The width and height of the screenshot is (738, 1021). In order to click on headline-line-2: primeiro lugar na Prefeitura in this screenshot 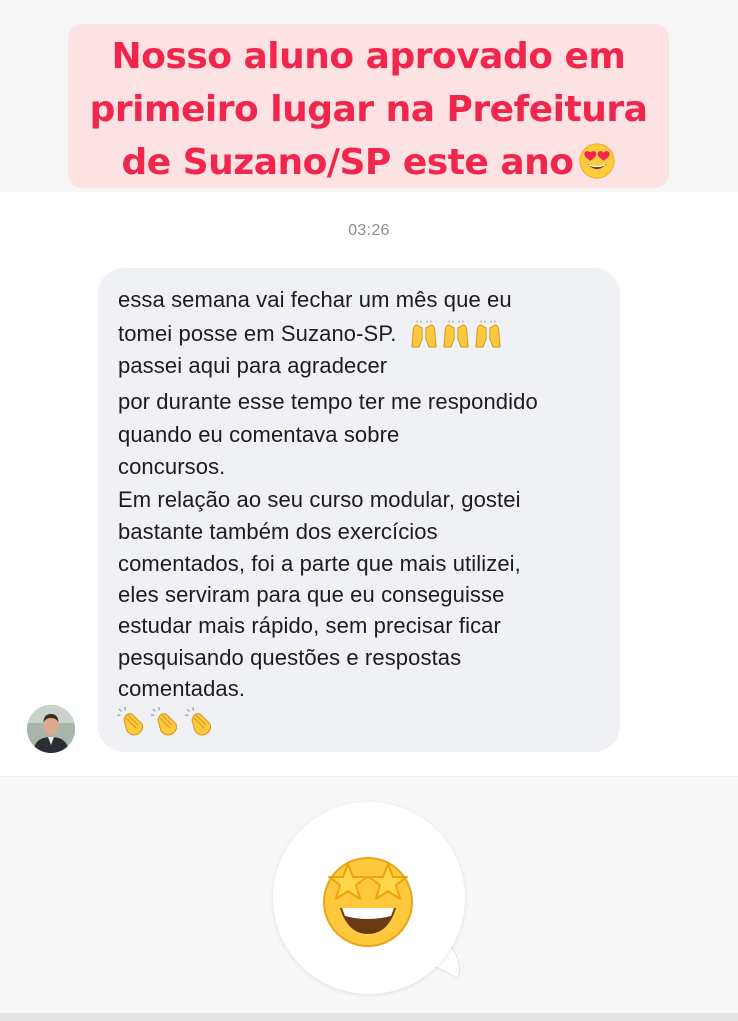, I will do `click(368, 109)`.